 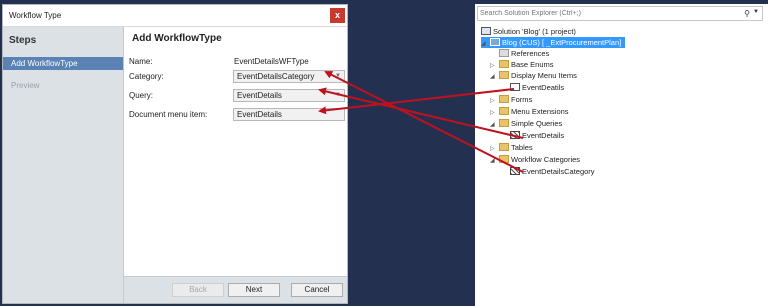 What do you see at coordinates (259, 95) in the screenshot?
I see `query-select-value: EventDetails` at bounding box center [259, 95].